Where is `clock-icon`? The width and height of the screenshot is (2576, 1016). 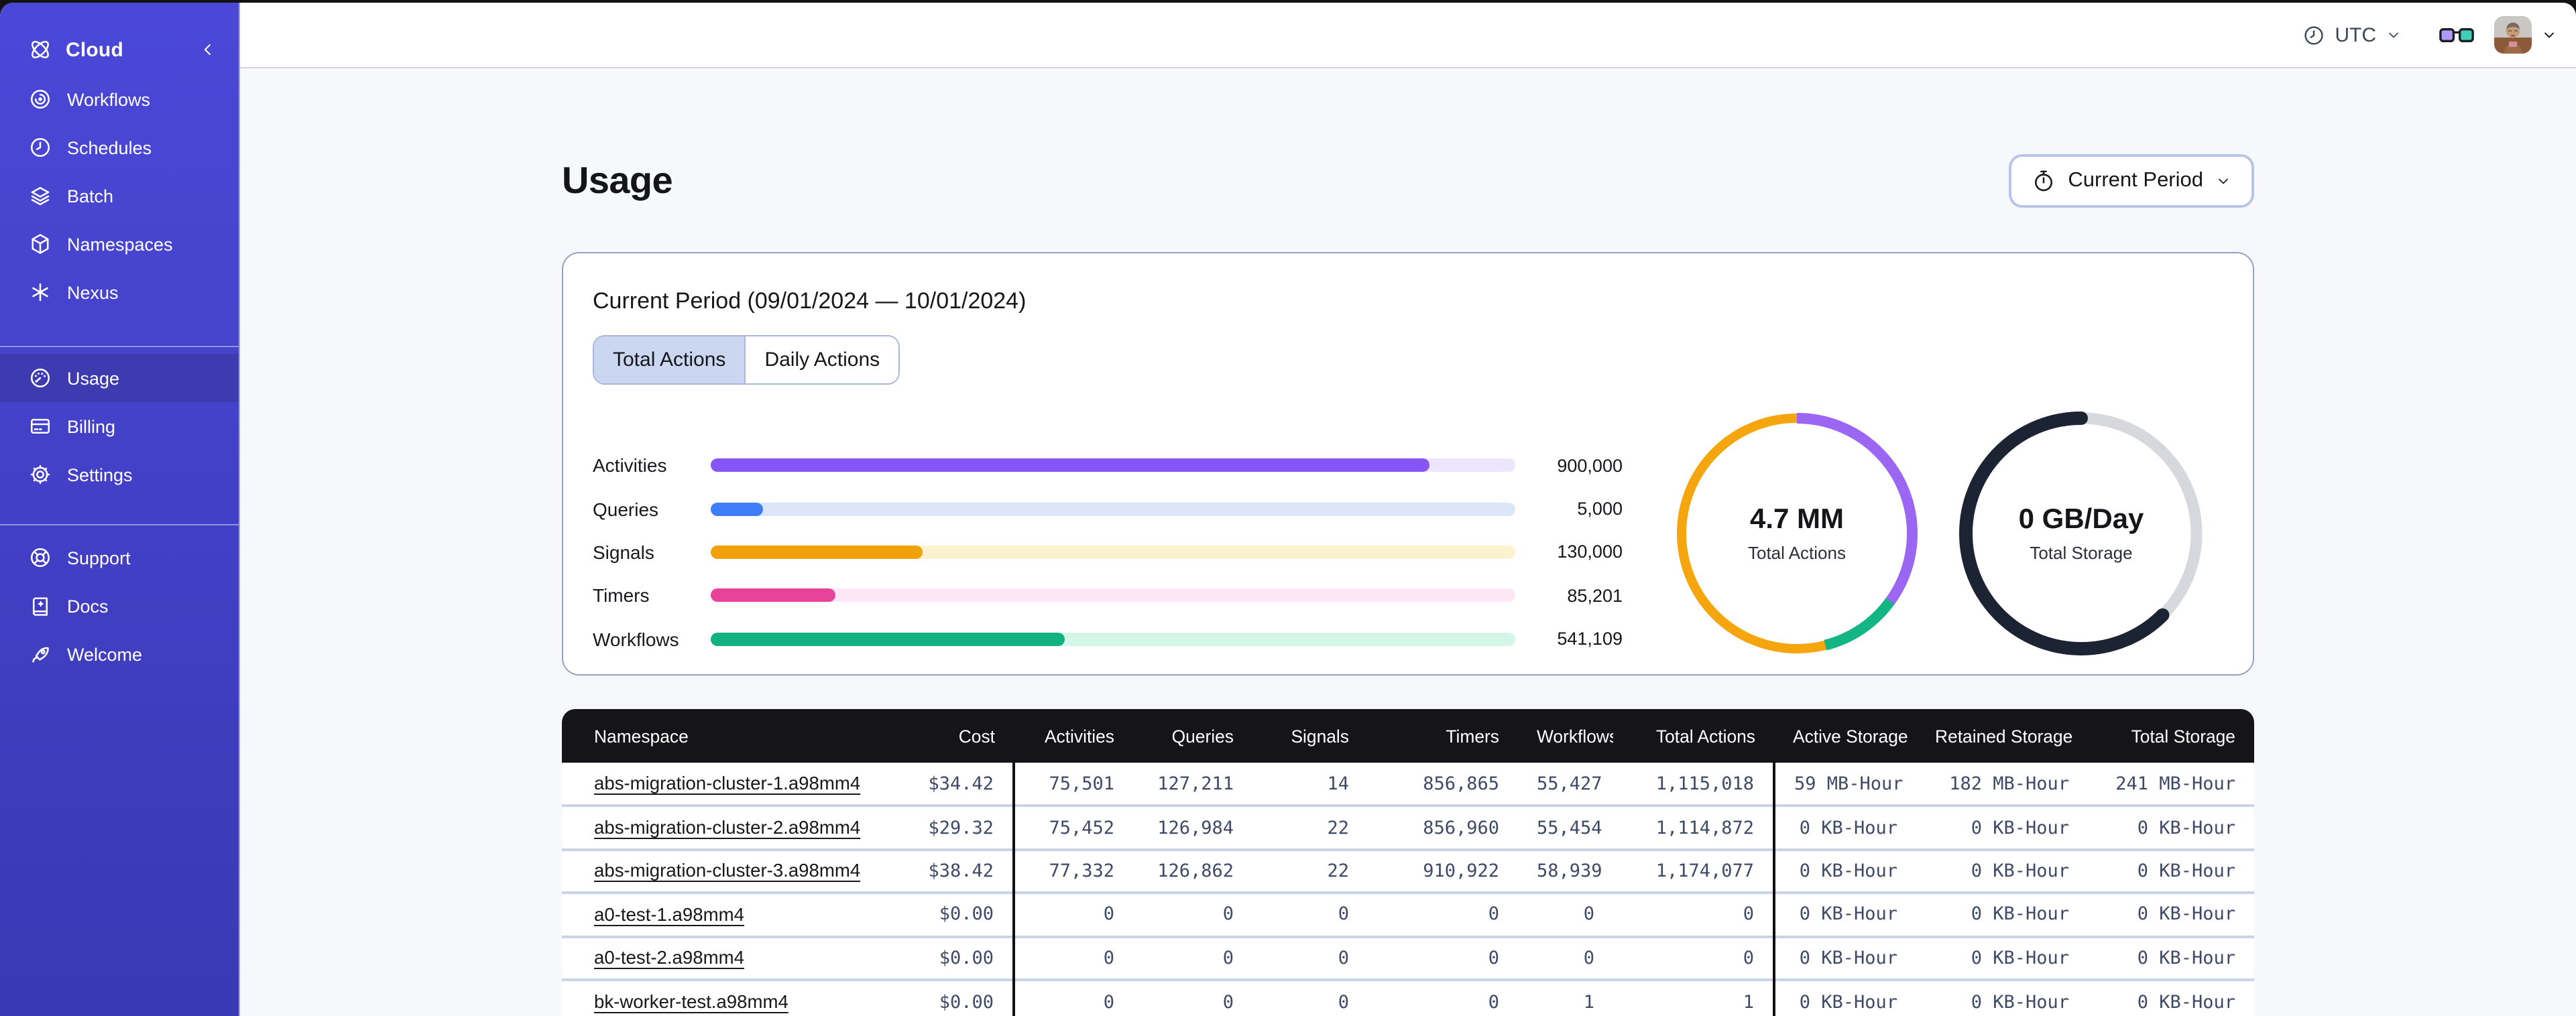
clock-icon is located at coordinates (2313, 34).